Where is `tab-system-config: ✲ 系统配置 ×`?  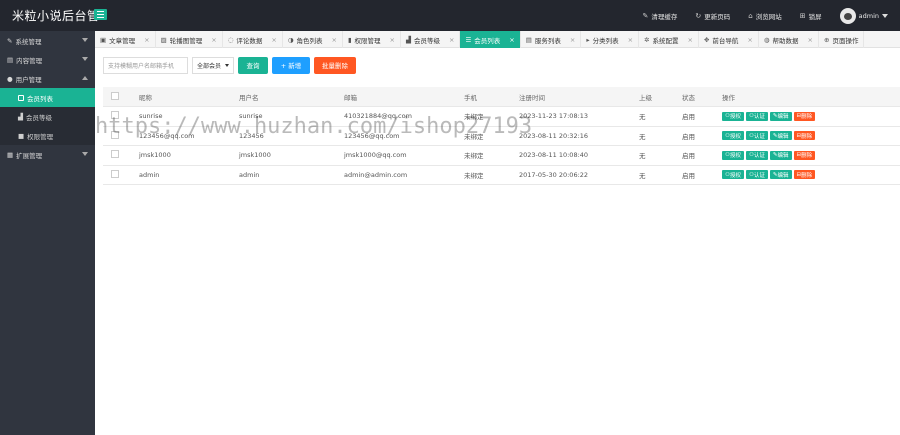 tab-system-config: ✲ 系统配置 × is located at coordinates (669, 39).